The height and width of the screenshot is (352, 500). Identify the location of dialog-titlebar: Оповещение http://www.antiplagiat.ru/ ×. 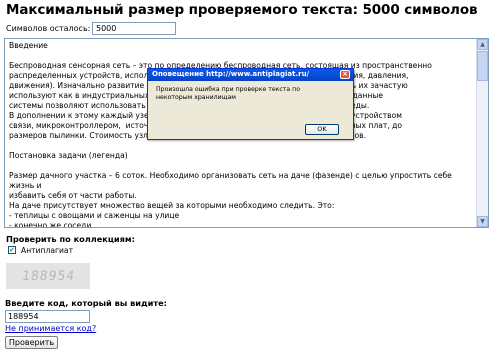
(250, 75).